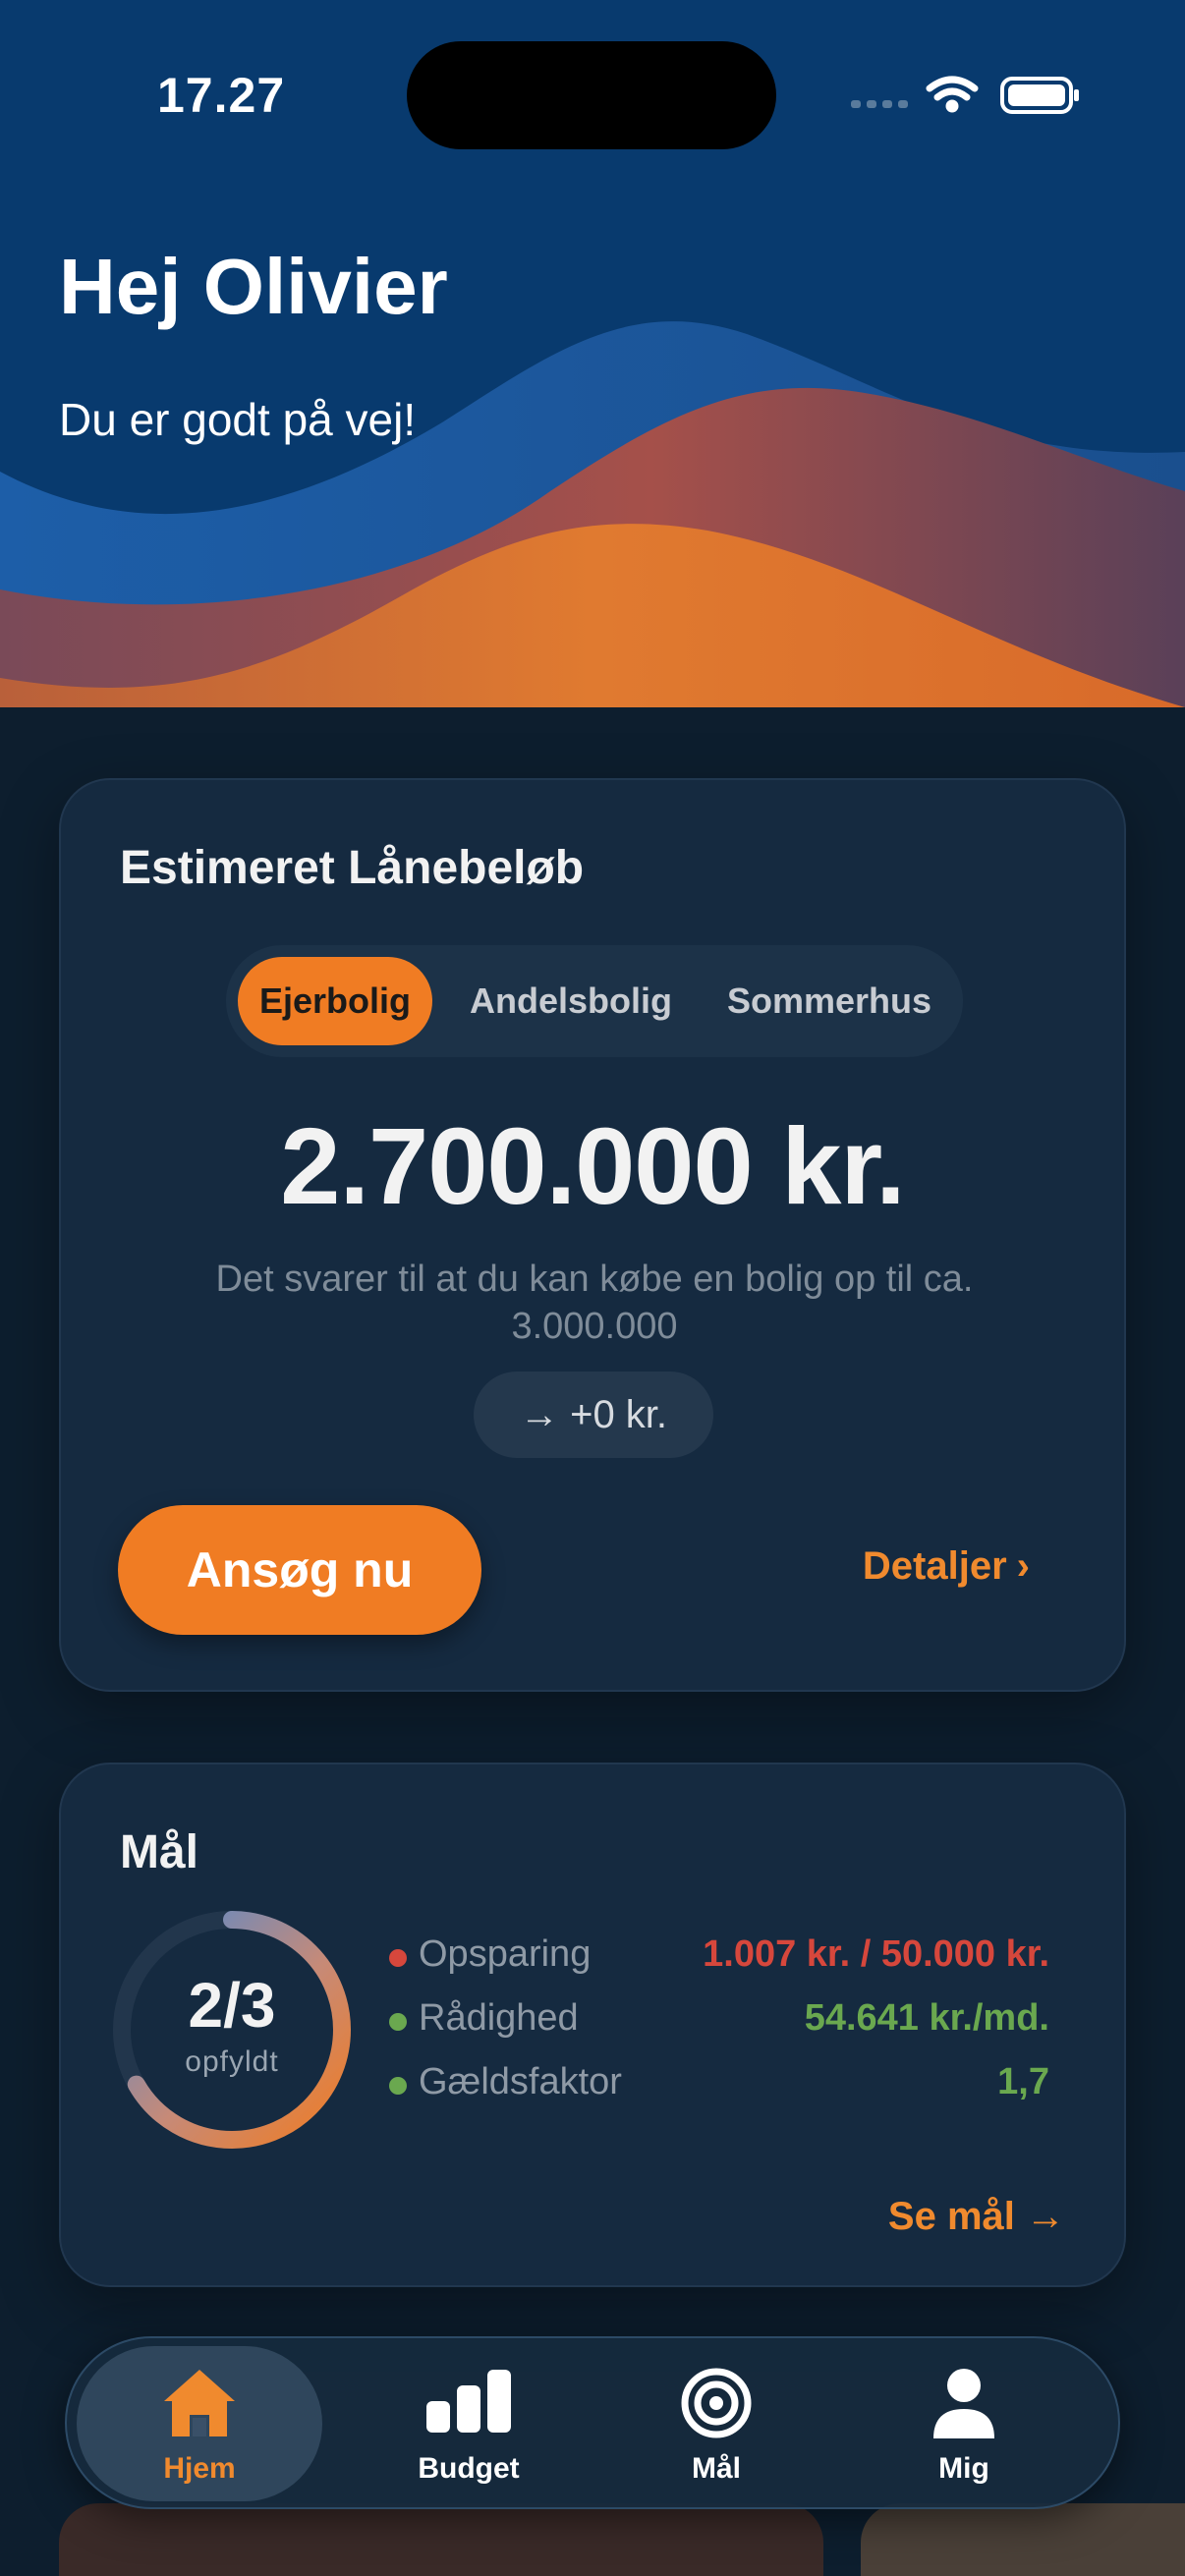  What do you see at coordinates (469, 2405) in the screenshot?
I see `bar-chart-icon` at bounding box center [469, 2405].